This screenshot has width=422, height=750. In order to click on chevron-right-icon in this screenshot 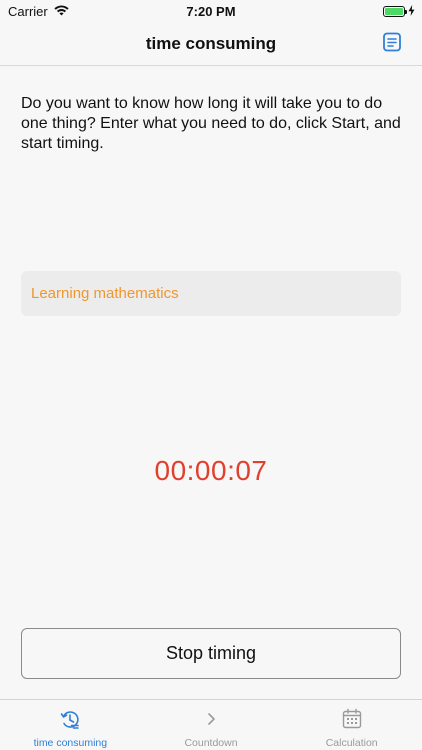, I will do `click(211, 719)`.